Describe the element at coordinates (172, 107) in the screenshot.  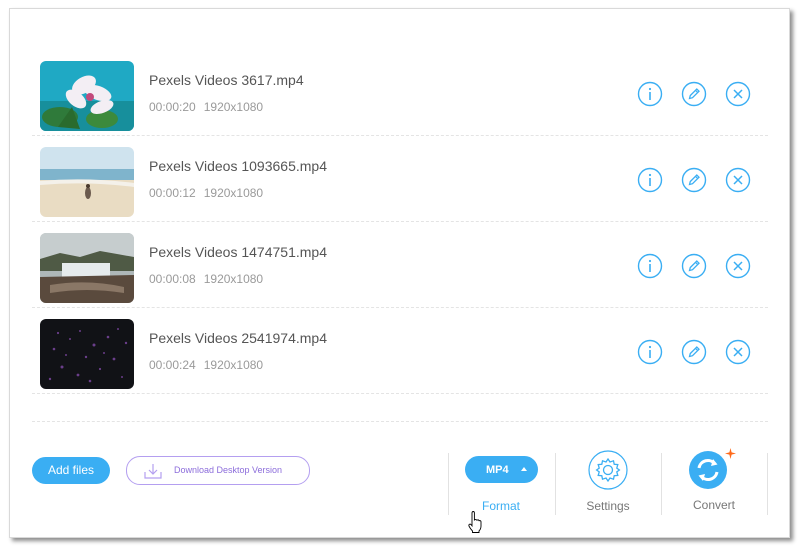
I see `file-duration: 00:00:20` at that location.